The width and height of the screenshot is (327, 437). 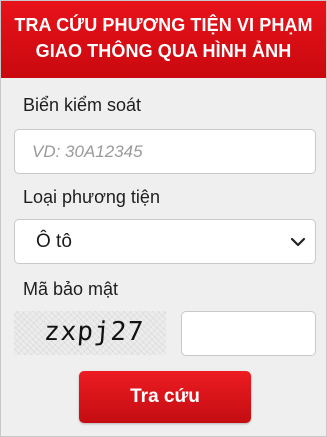 What do you see at coordinates (54, 241) in the screenshot?
I see `vehicle-type-selected: Ô tô` at bounding box center [54, 241].